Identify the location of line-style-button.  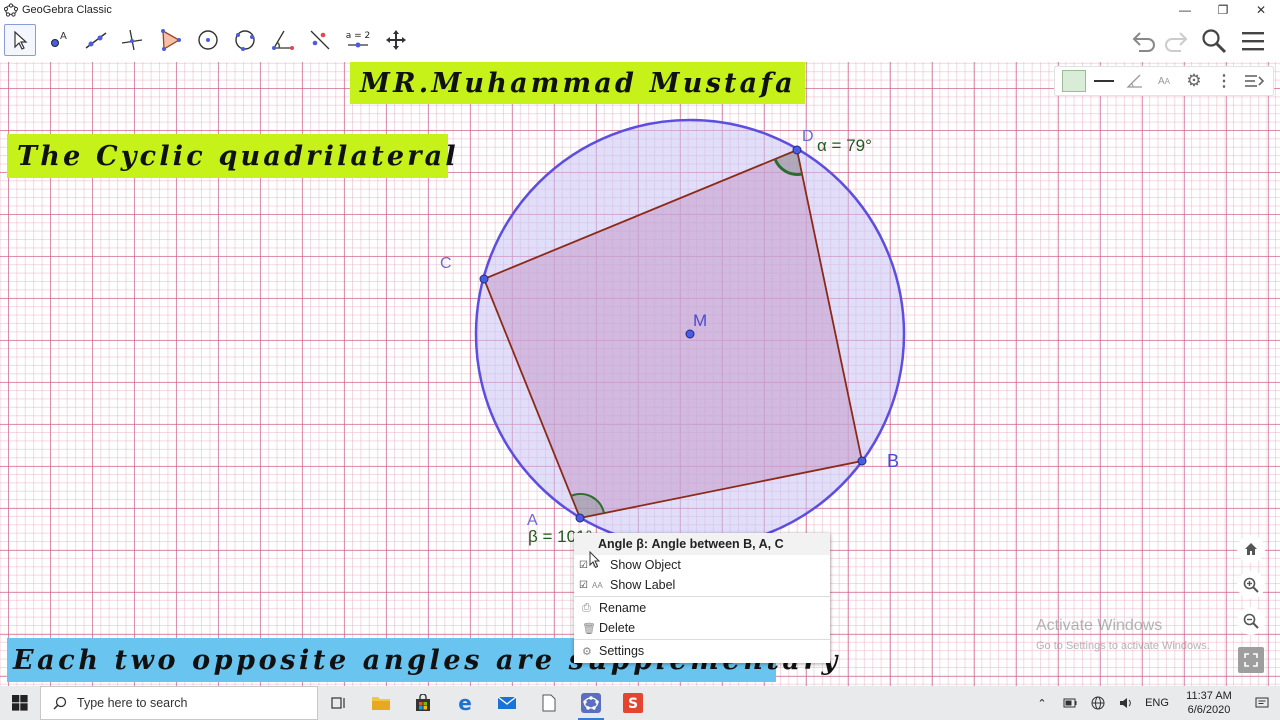
(1104, 81).